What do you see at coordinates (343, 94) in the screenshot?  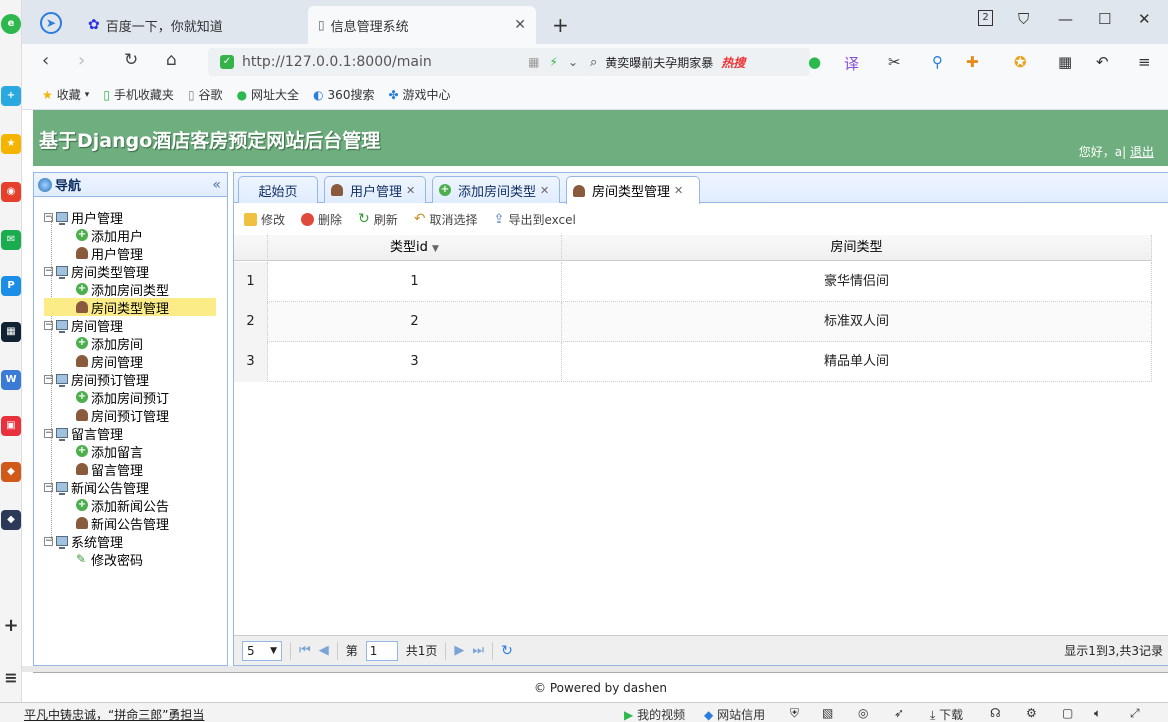 I see `bookmark-360: ◐ 360搜索` at bounding box center [343, 94].